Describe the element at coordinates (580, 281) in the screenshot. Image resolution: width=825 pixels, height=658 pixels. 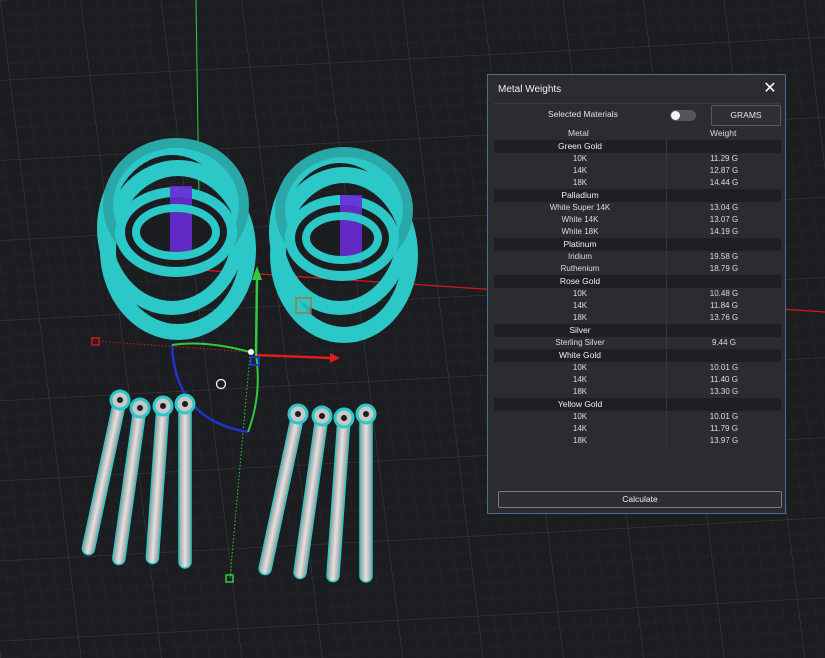
I see `metal-group-name: Rose Gold` at that location.